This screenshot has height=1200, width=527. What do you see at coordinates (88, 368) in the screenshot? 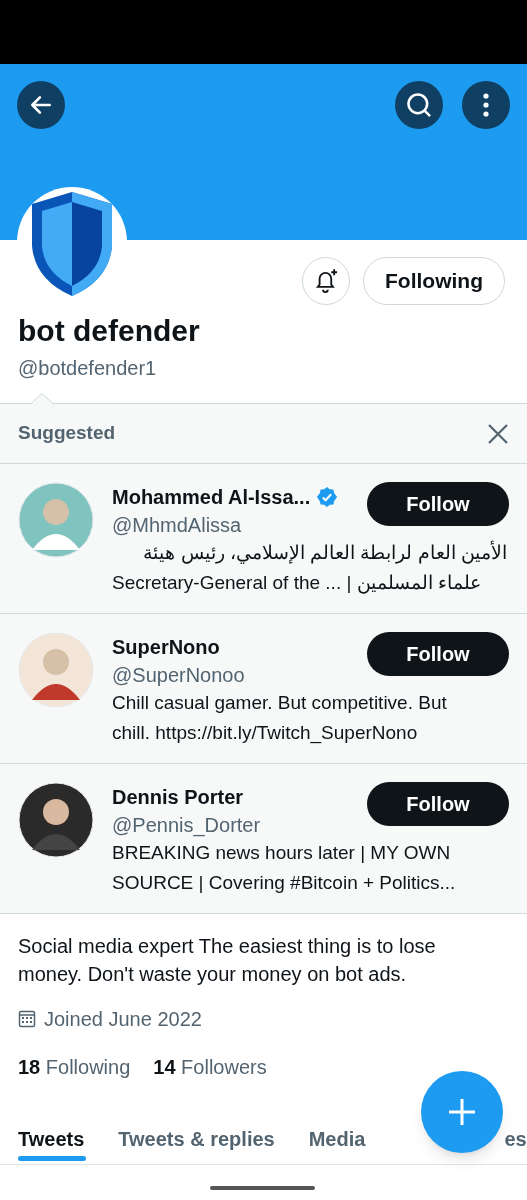
I see `profile-handle: @botdefender1` at bounding box center [88, 368].